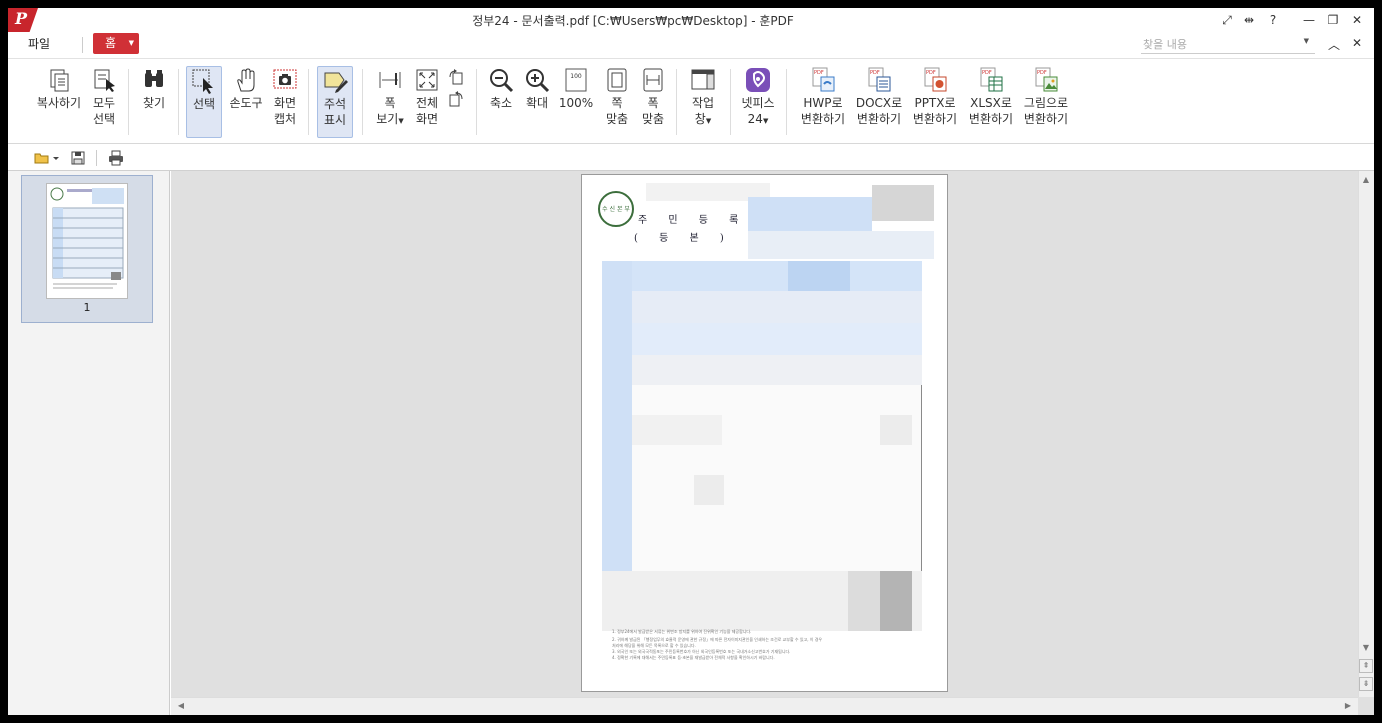 The image size is (1382, 723). I want to click on zoom-100-button: 100 100%, so click(576, 89).